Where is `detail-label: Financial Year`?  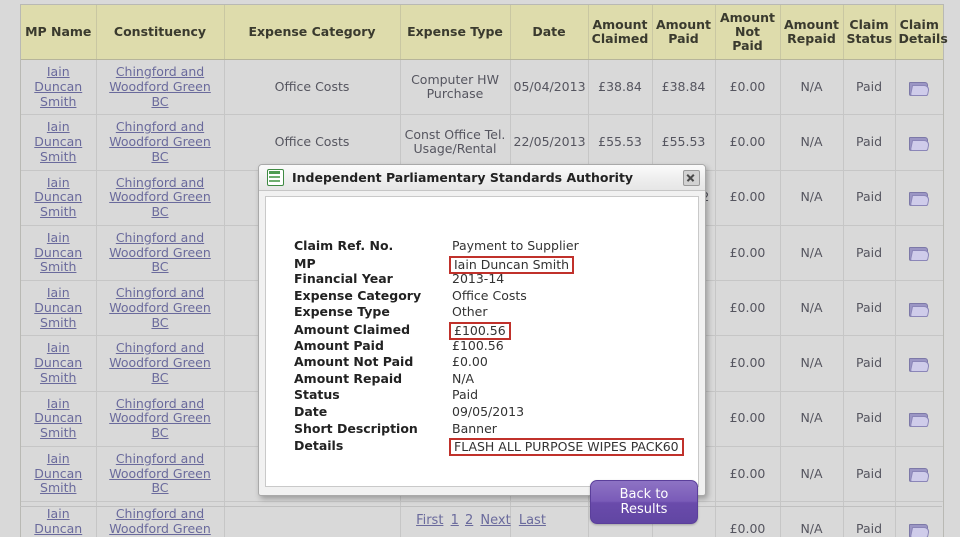
detail-label: Financial Year is located at coordinates (343, 279).